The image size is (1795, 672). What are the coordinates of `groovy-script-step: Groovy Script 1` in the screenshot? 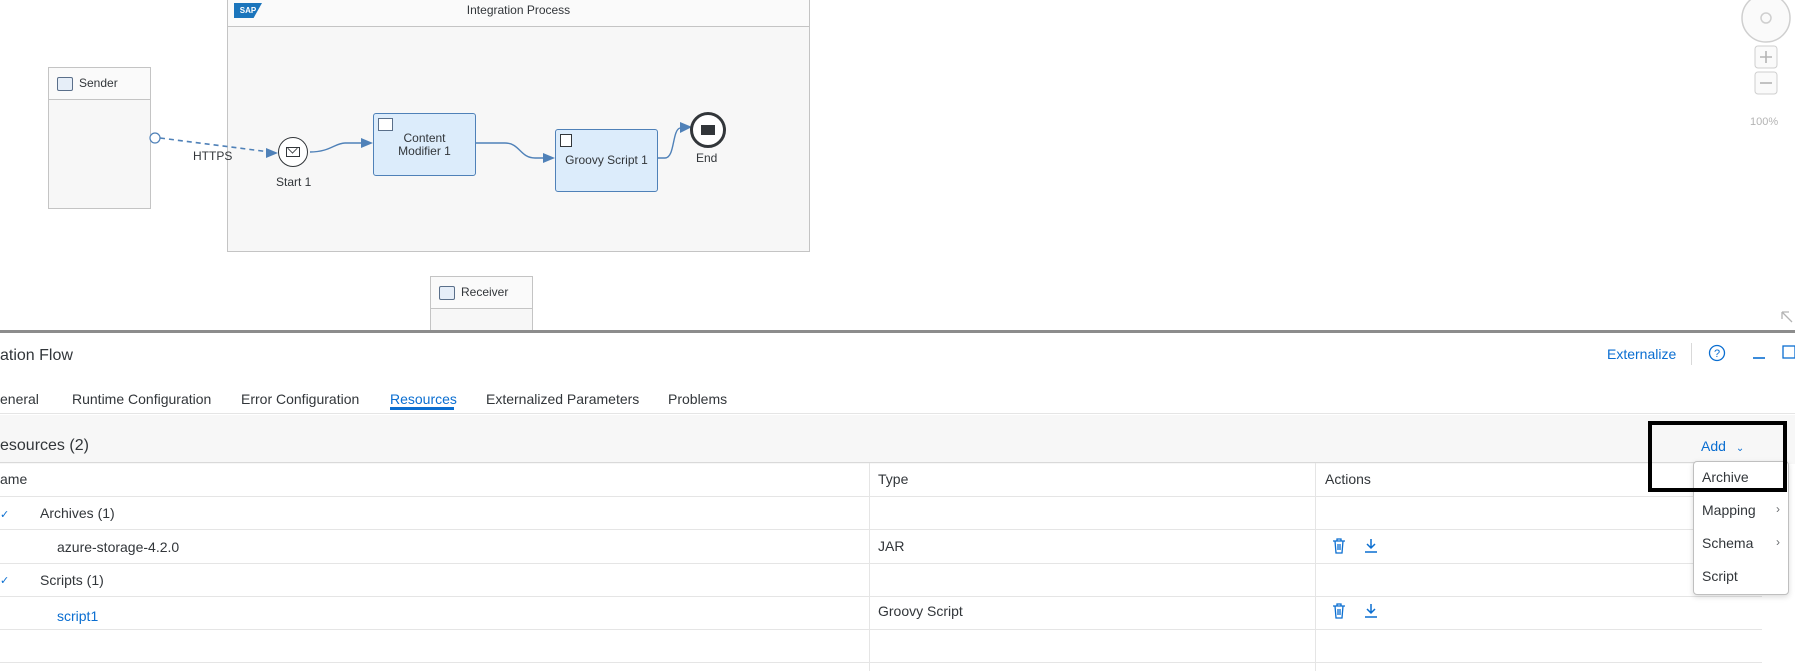 It's located at (606, 160).